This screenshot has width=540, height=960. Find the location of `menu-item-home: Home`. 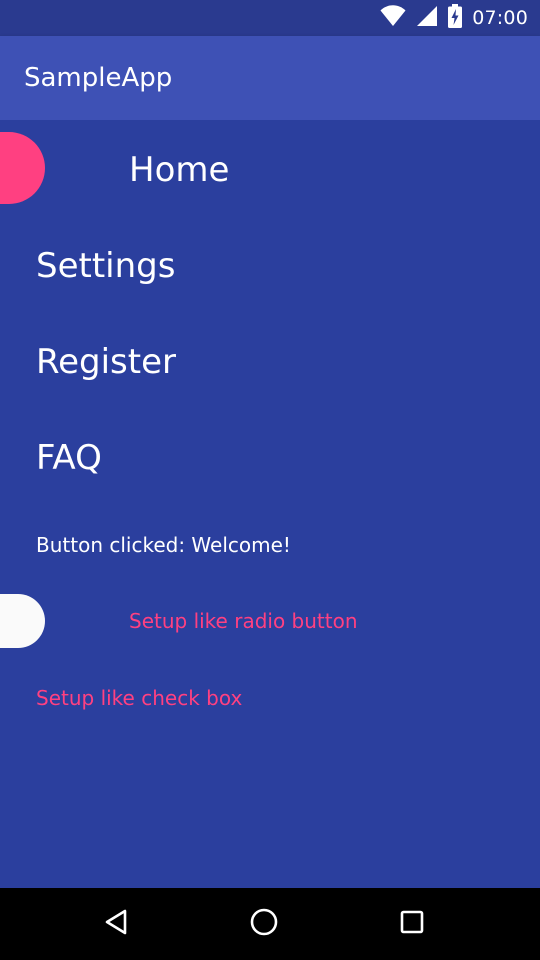

menu-item-home: Home is located at coordinates (179, 170).